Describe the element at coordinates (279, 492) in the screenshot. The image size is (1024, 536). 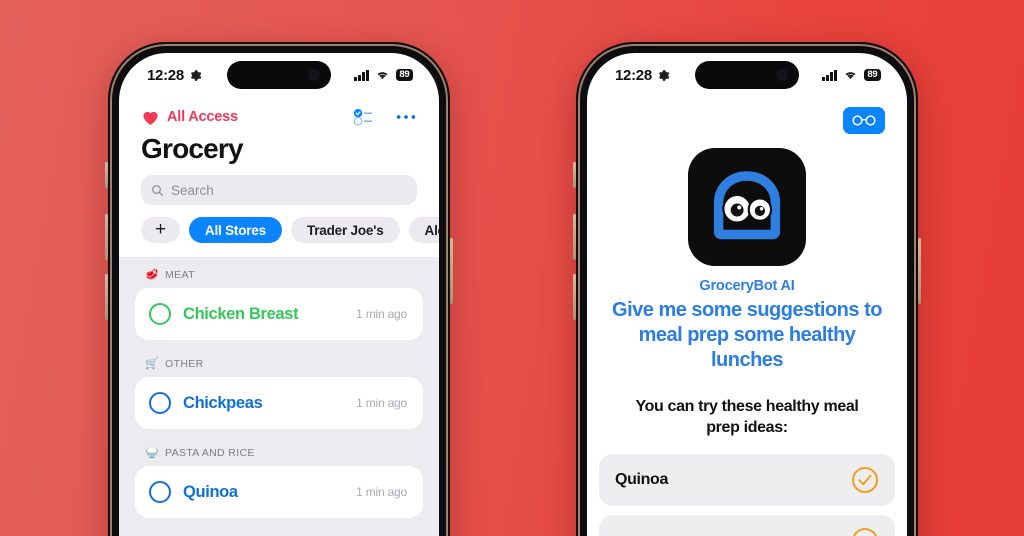
I see `grocery-item-row: Quinoa 1 min ago` at that location.